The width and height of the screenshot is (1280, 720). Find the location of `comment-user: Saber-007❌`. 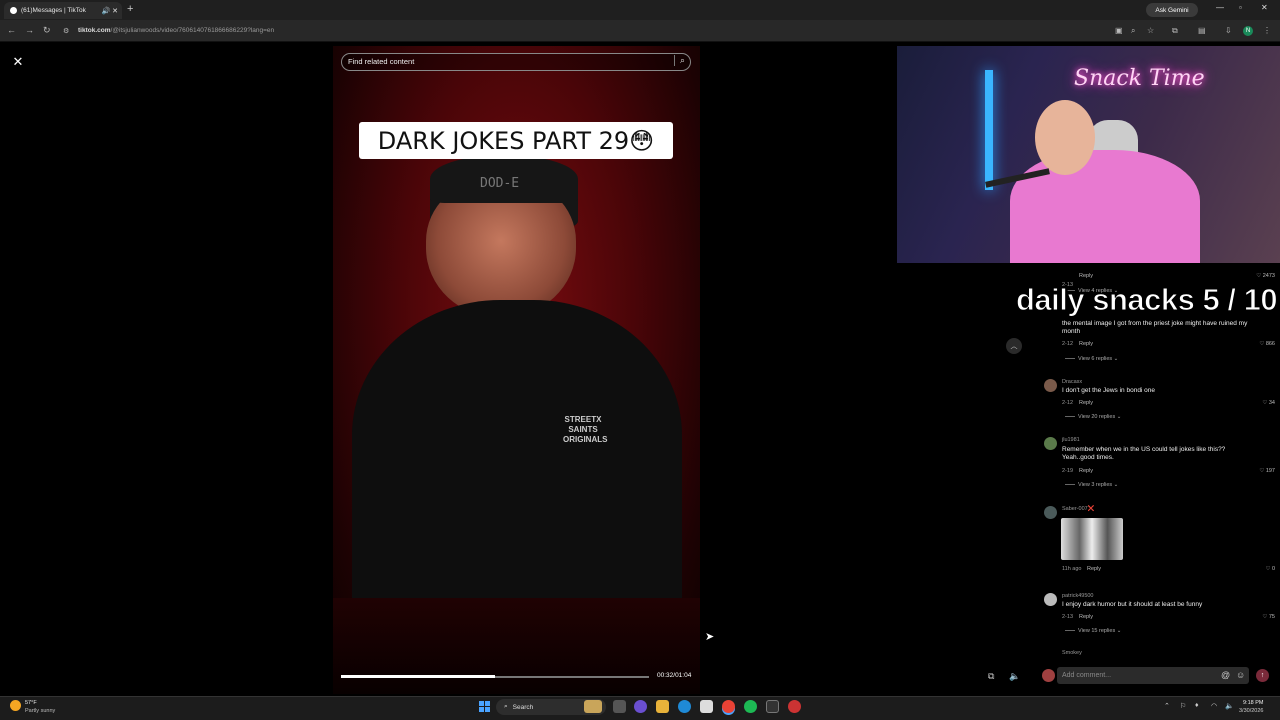

comment-user: Saber-007❌ is located at coordinates (1078, 509).